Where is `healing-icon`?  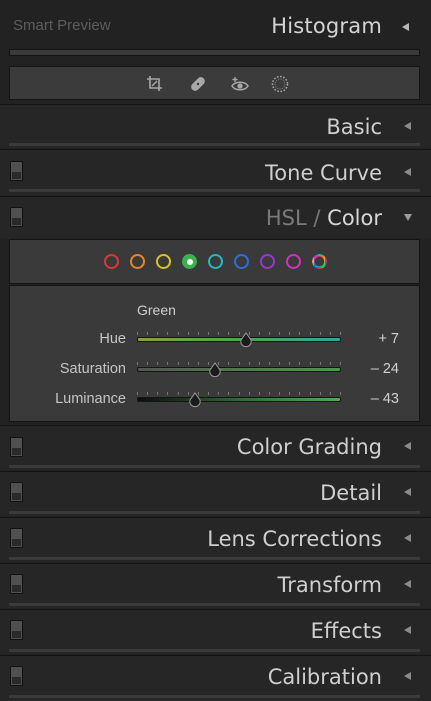
healing-icon is located at coordinates (198, 84).